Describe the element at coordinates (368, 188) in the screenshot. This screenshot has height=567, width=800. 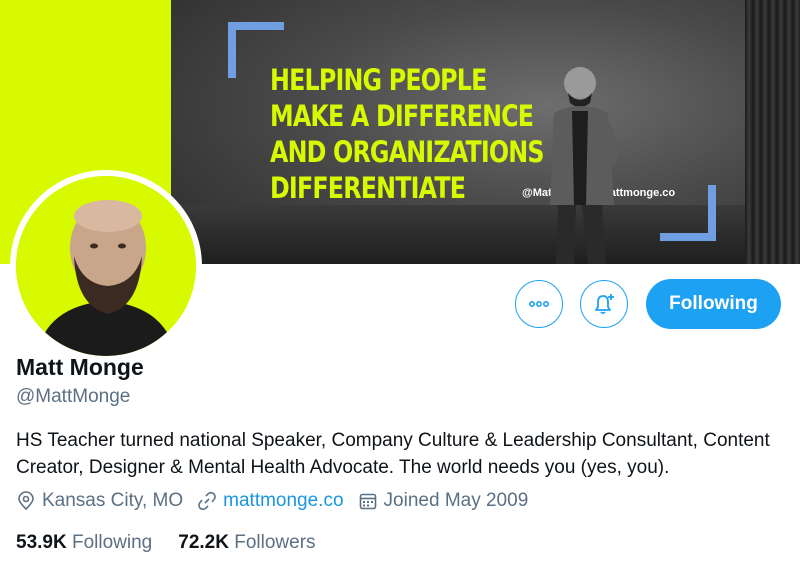
I see `banner-headline-line: DIFFERENTIATE` at that location.